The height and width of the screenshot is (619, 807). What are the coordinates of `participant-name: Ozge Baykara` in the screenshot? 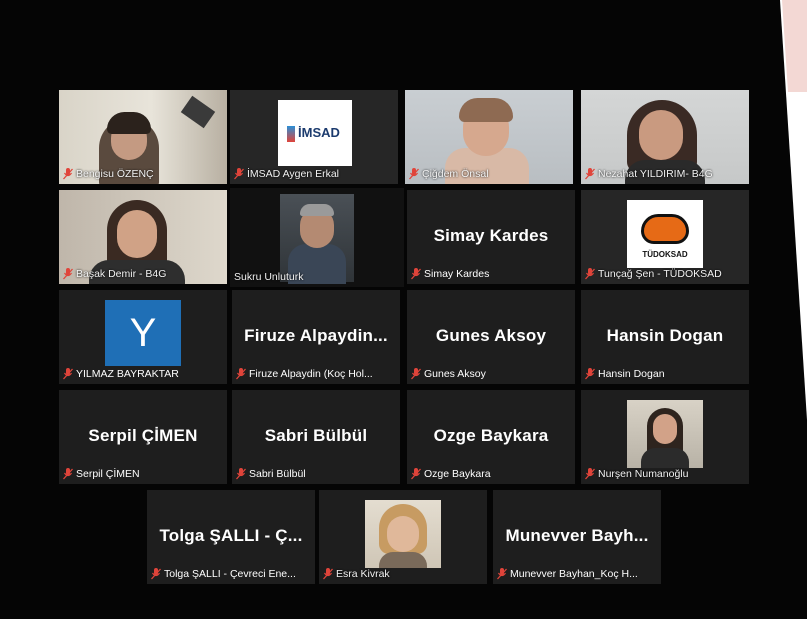 It's located at (457, 474).